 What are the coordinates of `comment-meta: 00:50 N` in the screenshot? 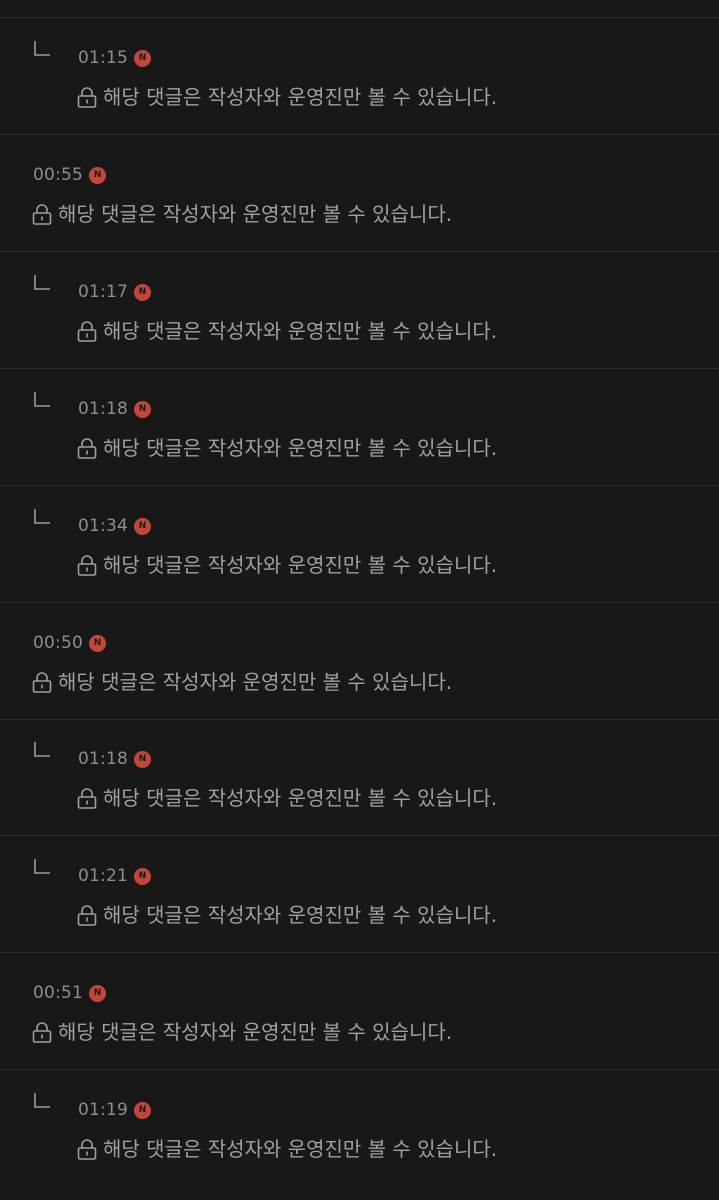 It's located at (69, 643).